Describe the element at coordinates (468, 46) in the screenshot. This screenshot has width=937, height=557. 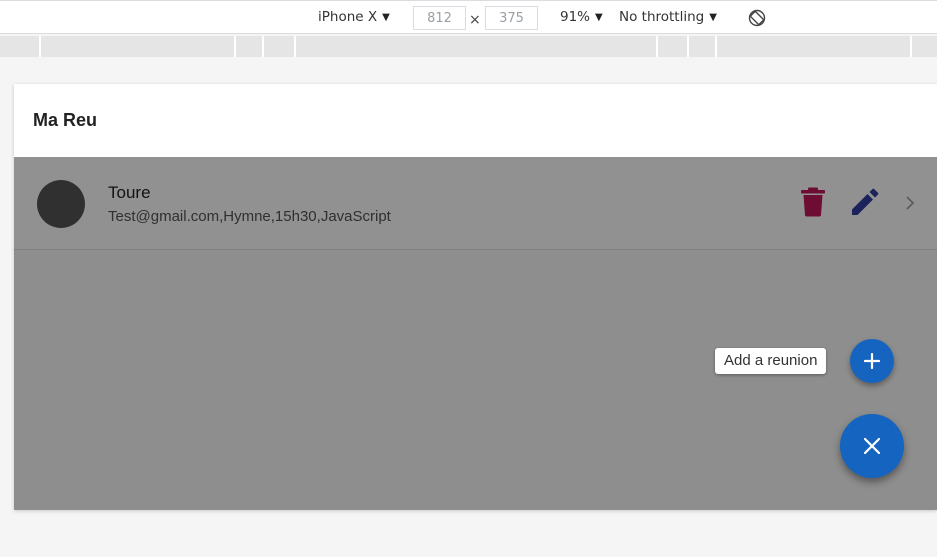
I see `media-query-ruler` at that location.